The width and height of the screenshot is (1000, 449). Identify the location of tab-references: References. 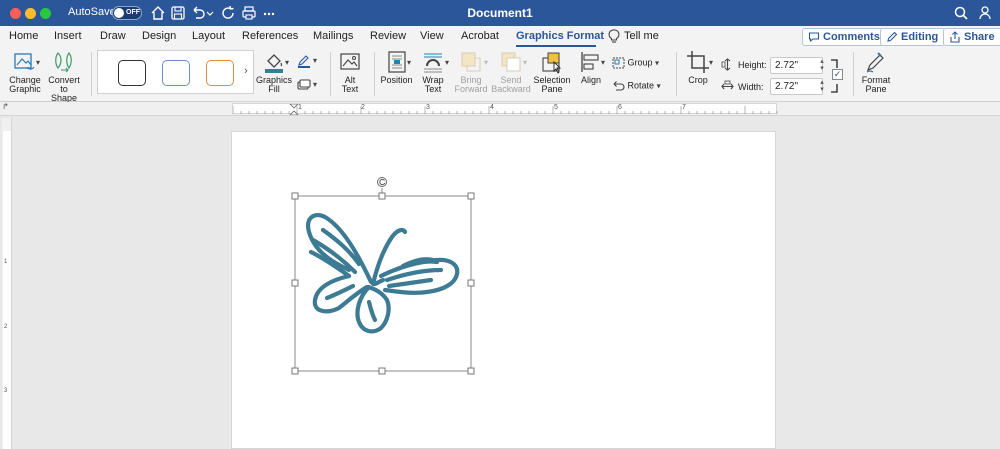
(270, 36).